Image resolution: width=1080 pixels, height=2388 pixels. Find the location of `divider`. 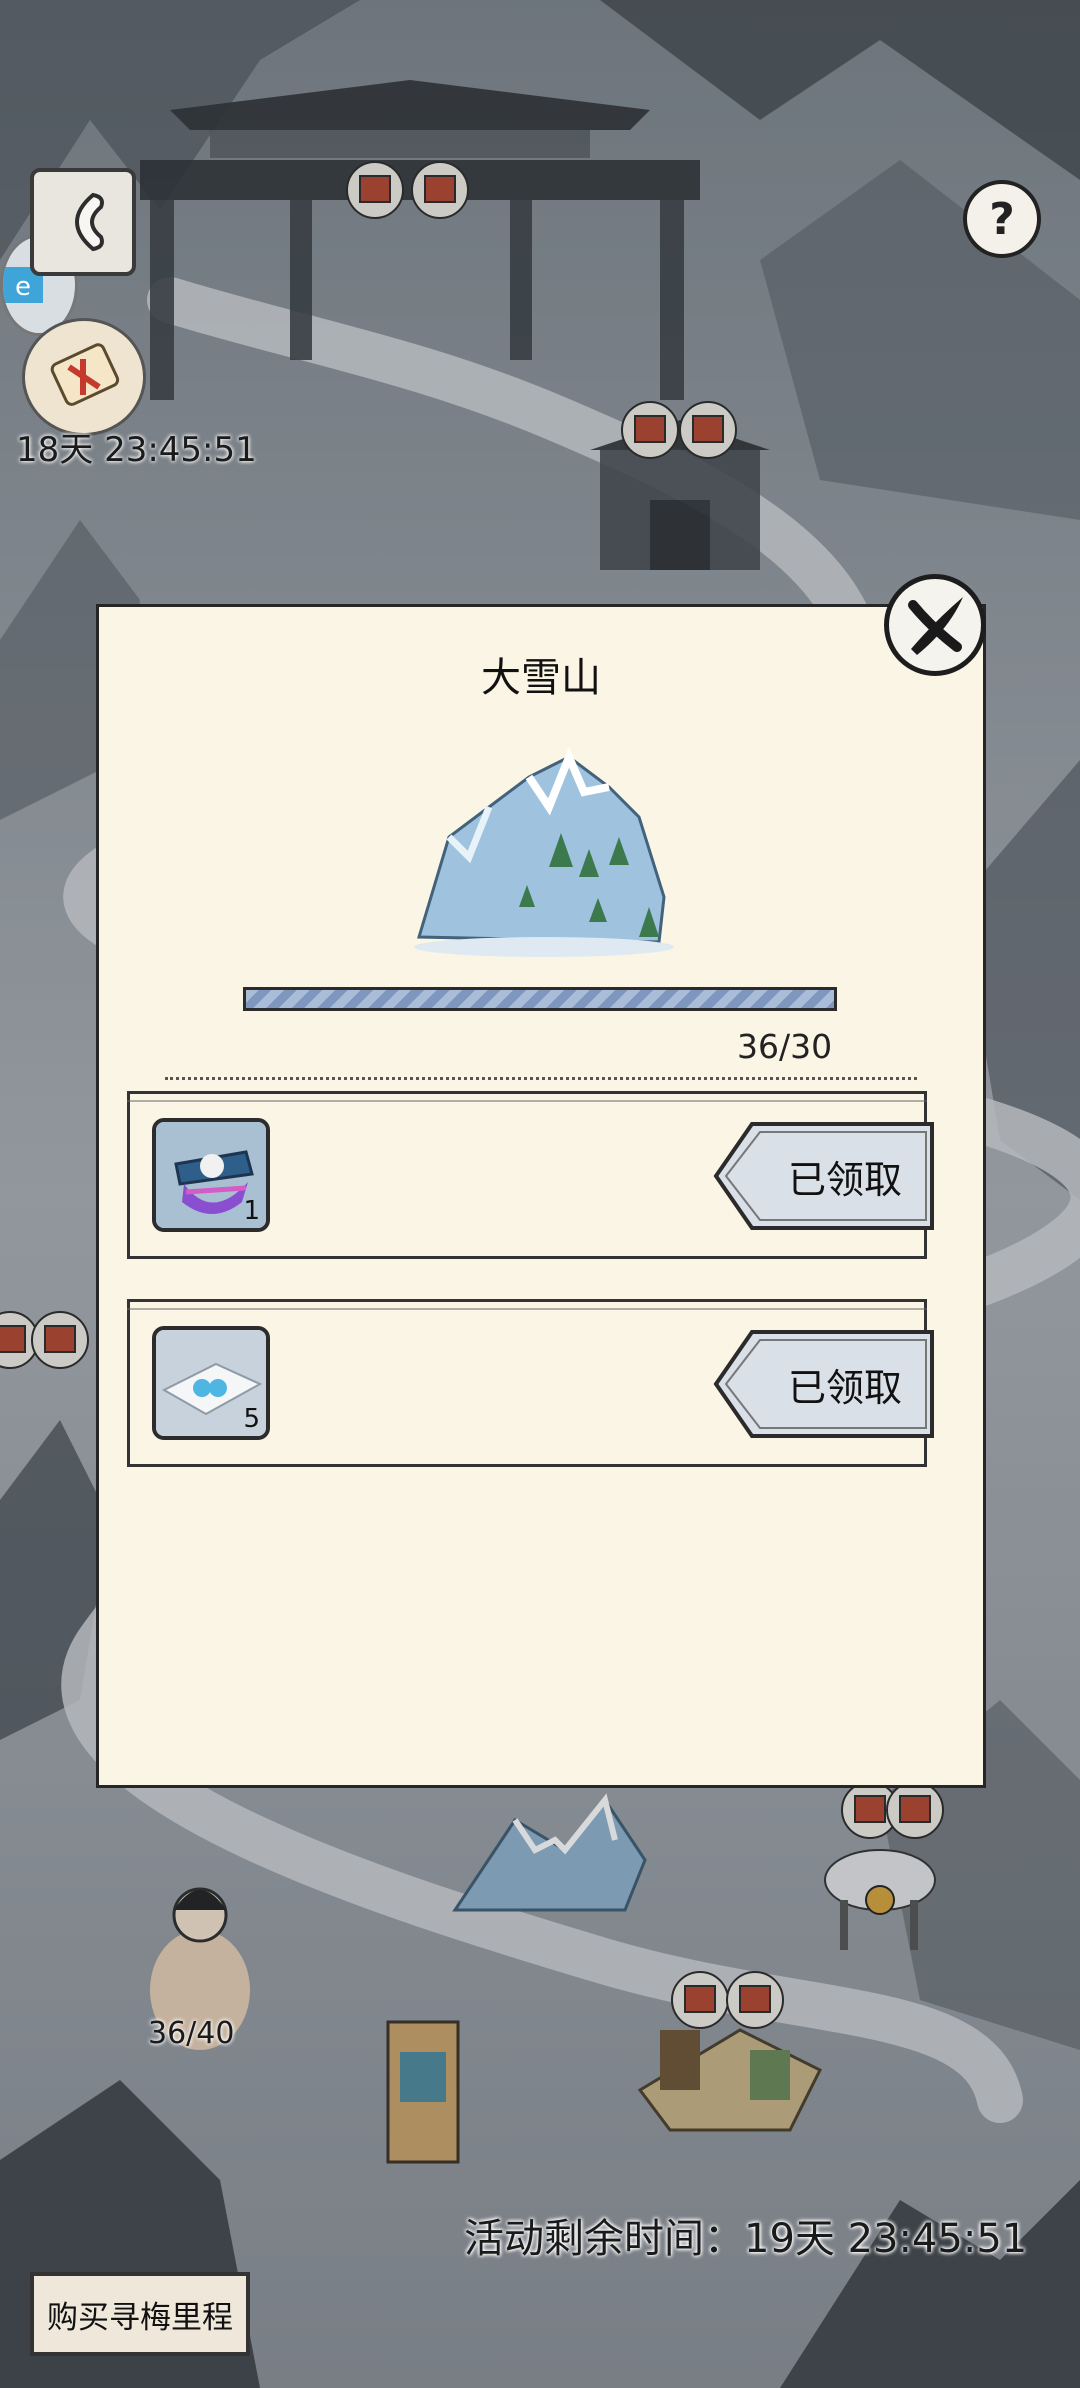

divider is located at coordinates (541, 1078).